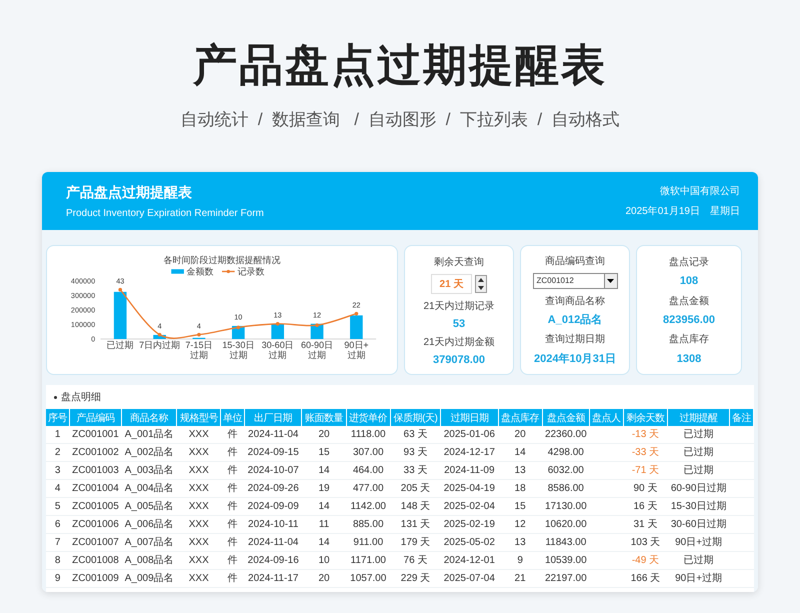 Image resolution: width=800 pixels, height=613 pixels. What do you see at coordinates (250, 271) in the screenshot?
I see `legend-label: 记录数` at bounding box center [250, 271].